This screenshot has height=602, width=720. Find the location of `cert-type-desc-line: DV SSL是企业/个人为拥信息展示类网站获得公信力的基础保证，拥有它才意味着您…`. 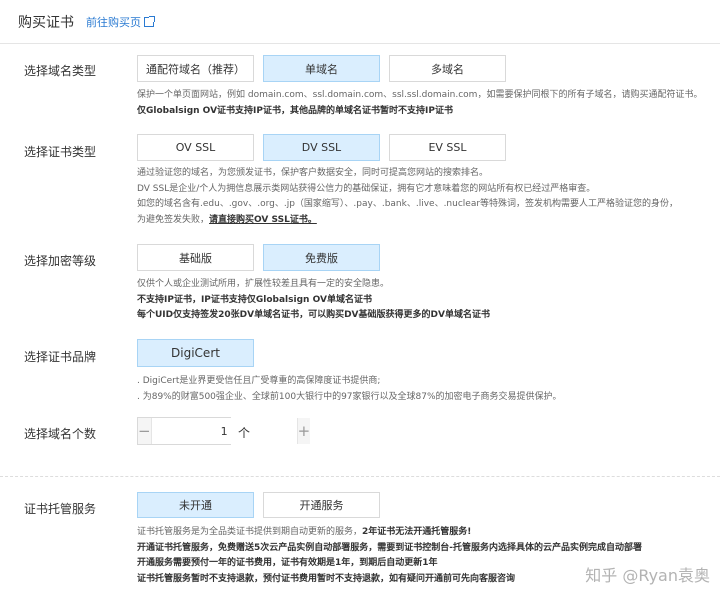

cert-type-desc-line: DV SSL是企业/个人为拥信息展示类网站获得公信力的基础保证，拥有它才意味着您… is located at coordinates (366, 188).